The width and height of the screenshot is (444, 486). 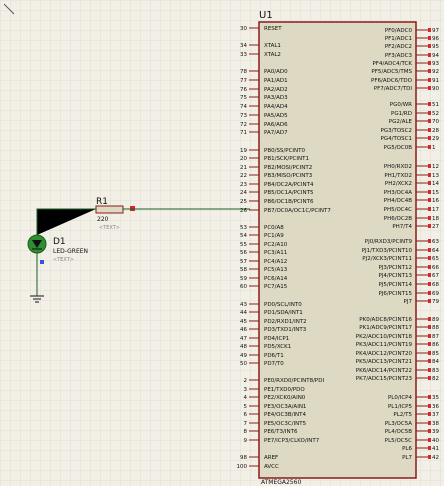 I want to click on pin-label: PF1/ADC1, so click(x=398, y=39).